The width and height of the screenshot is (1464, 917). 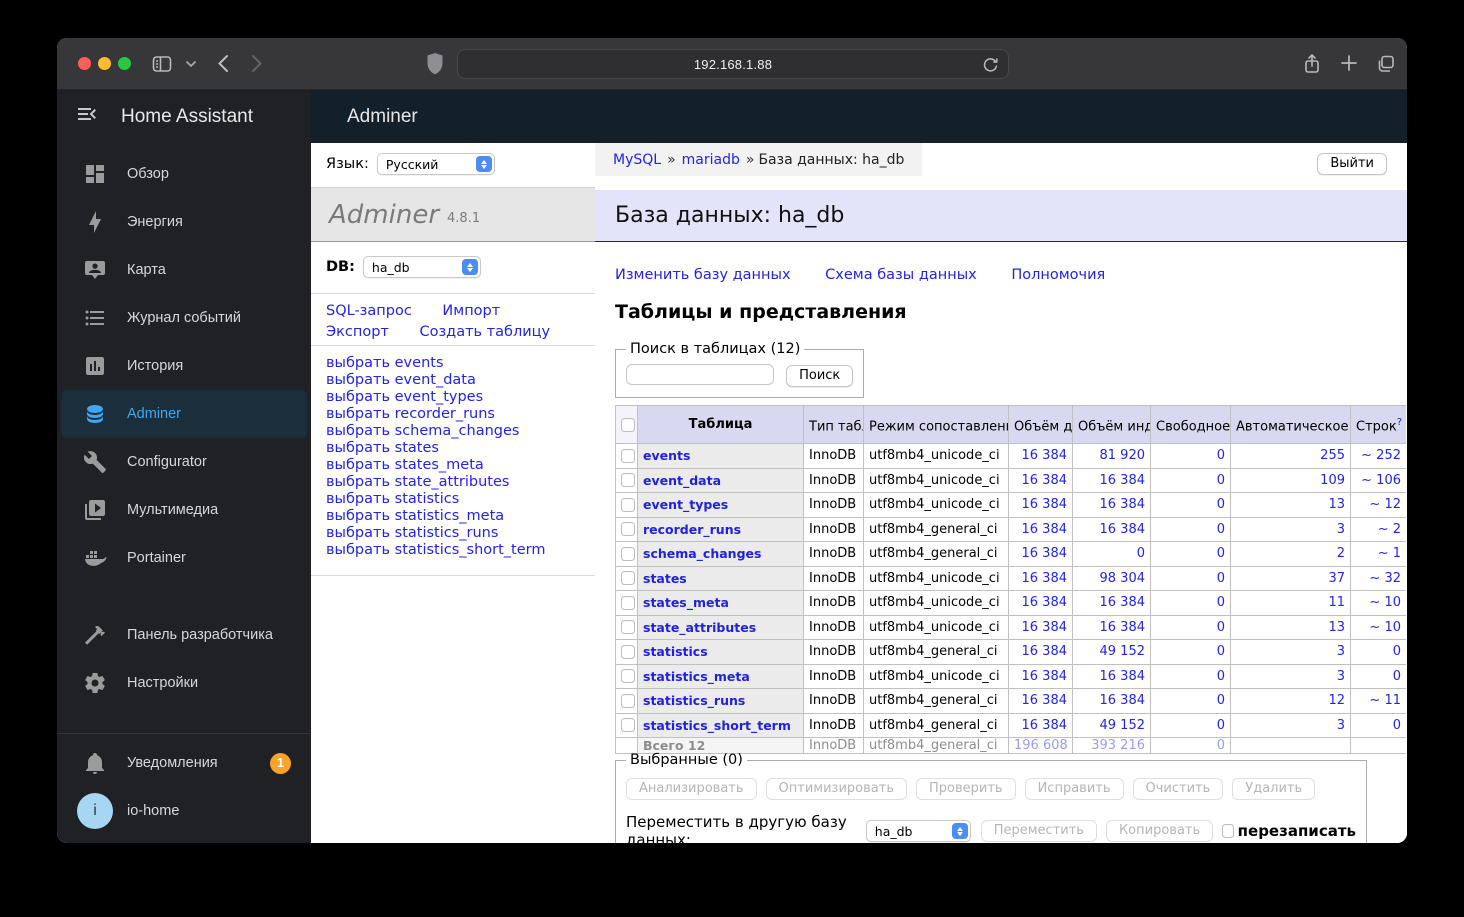 I want to click on sidebar-item-user: i io-home, so click(x=184, y=811).